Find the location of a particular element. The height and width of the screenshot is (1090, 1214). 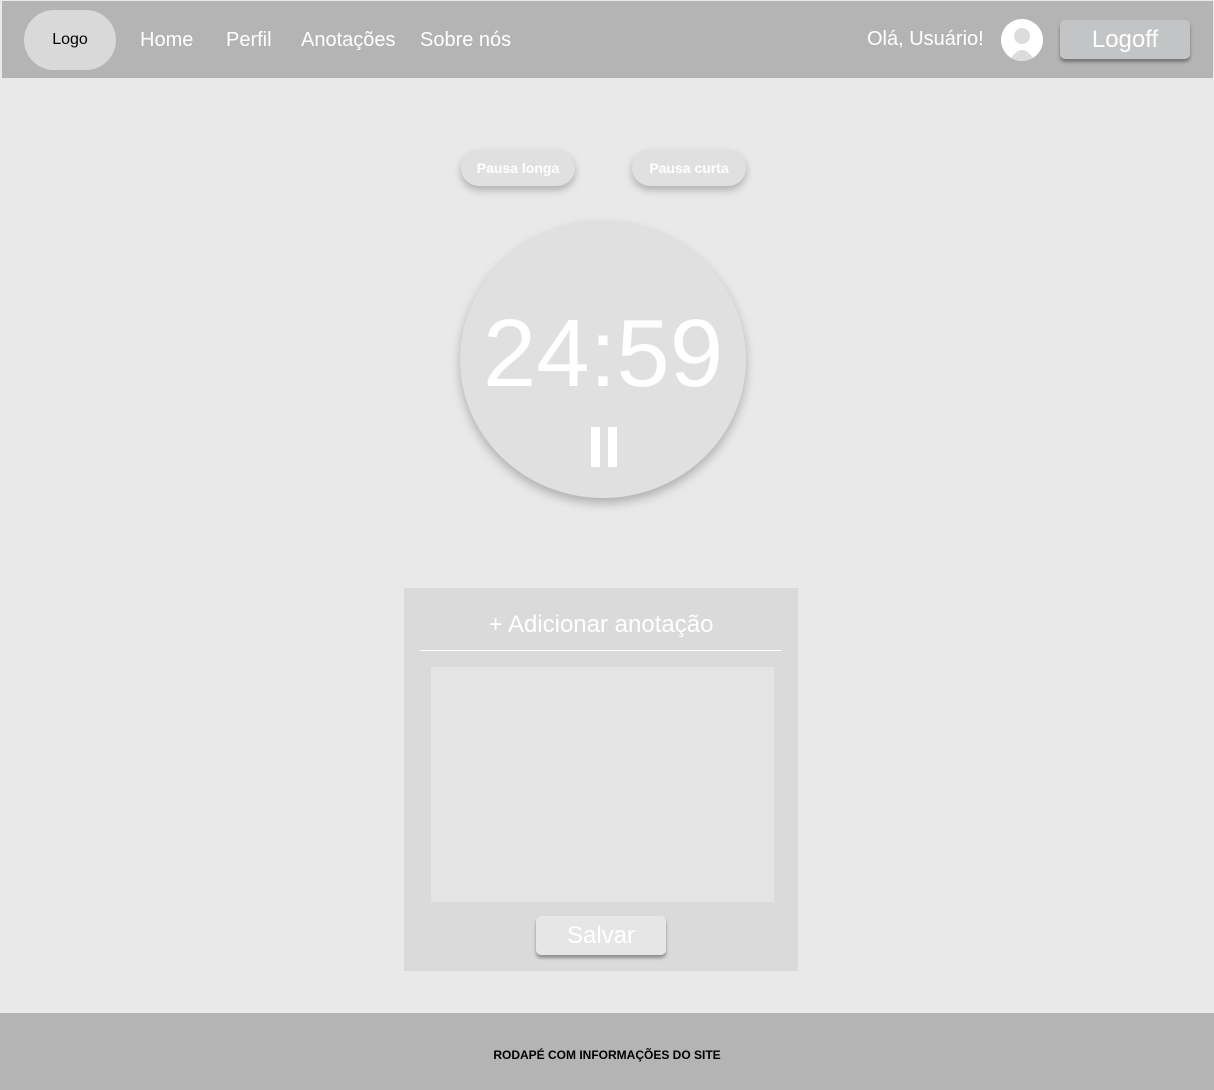

short-break-button: Pausa curta is located at coordinates (689, 168).